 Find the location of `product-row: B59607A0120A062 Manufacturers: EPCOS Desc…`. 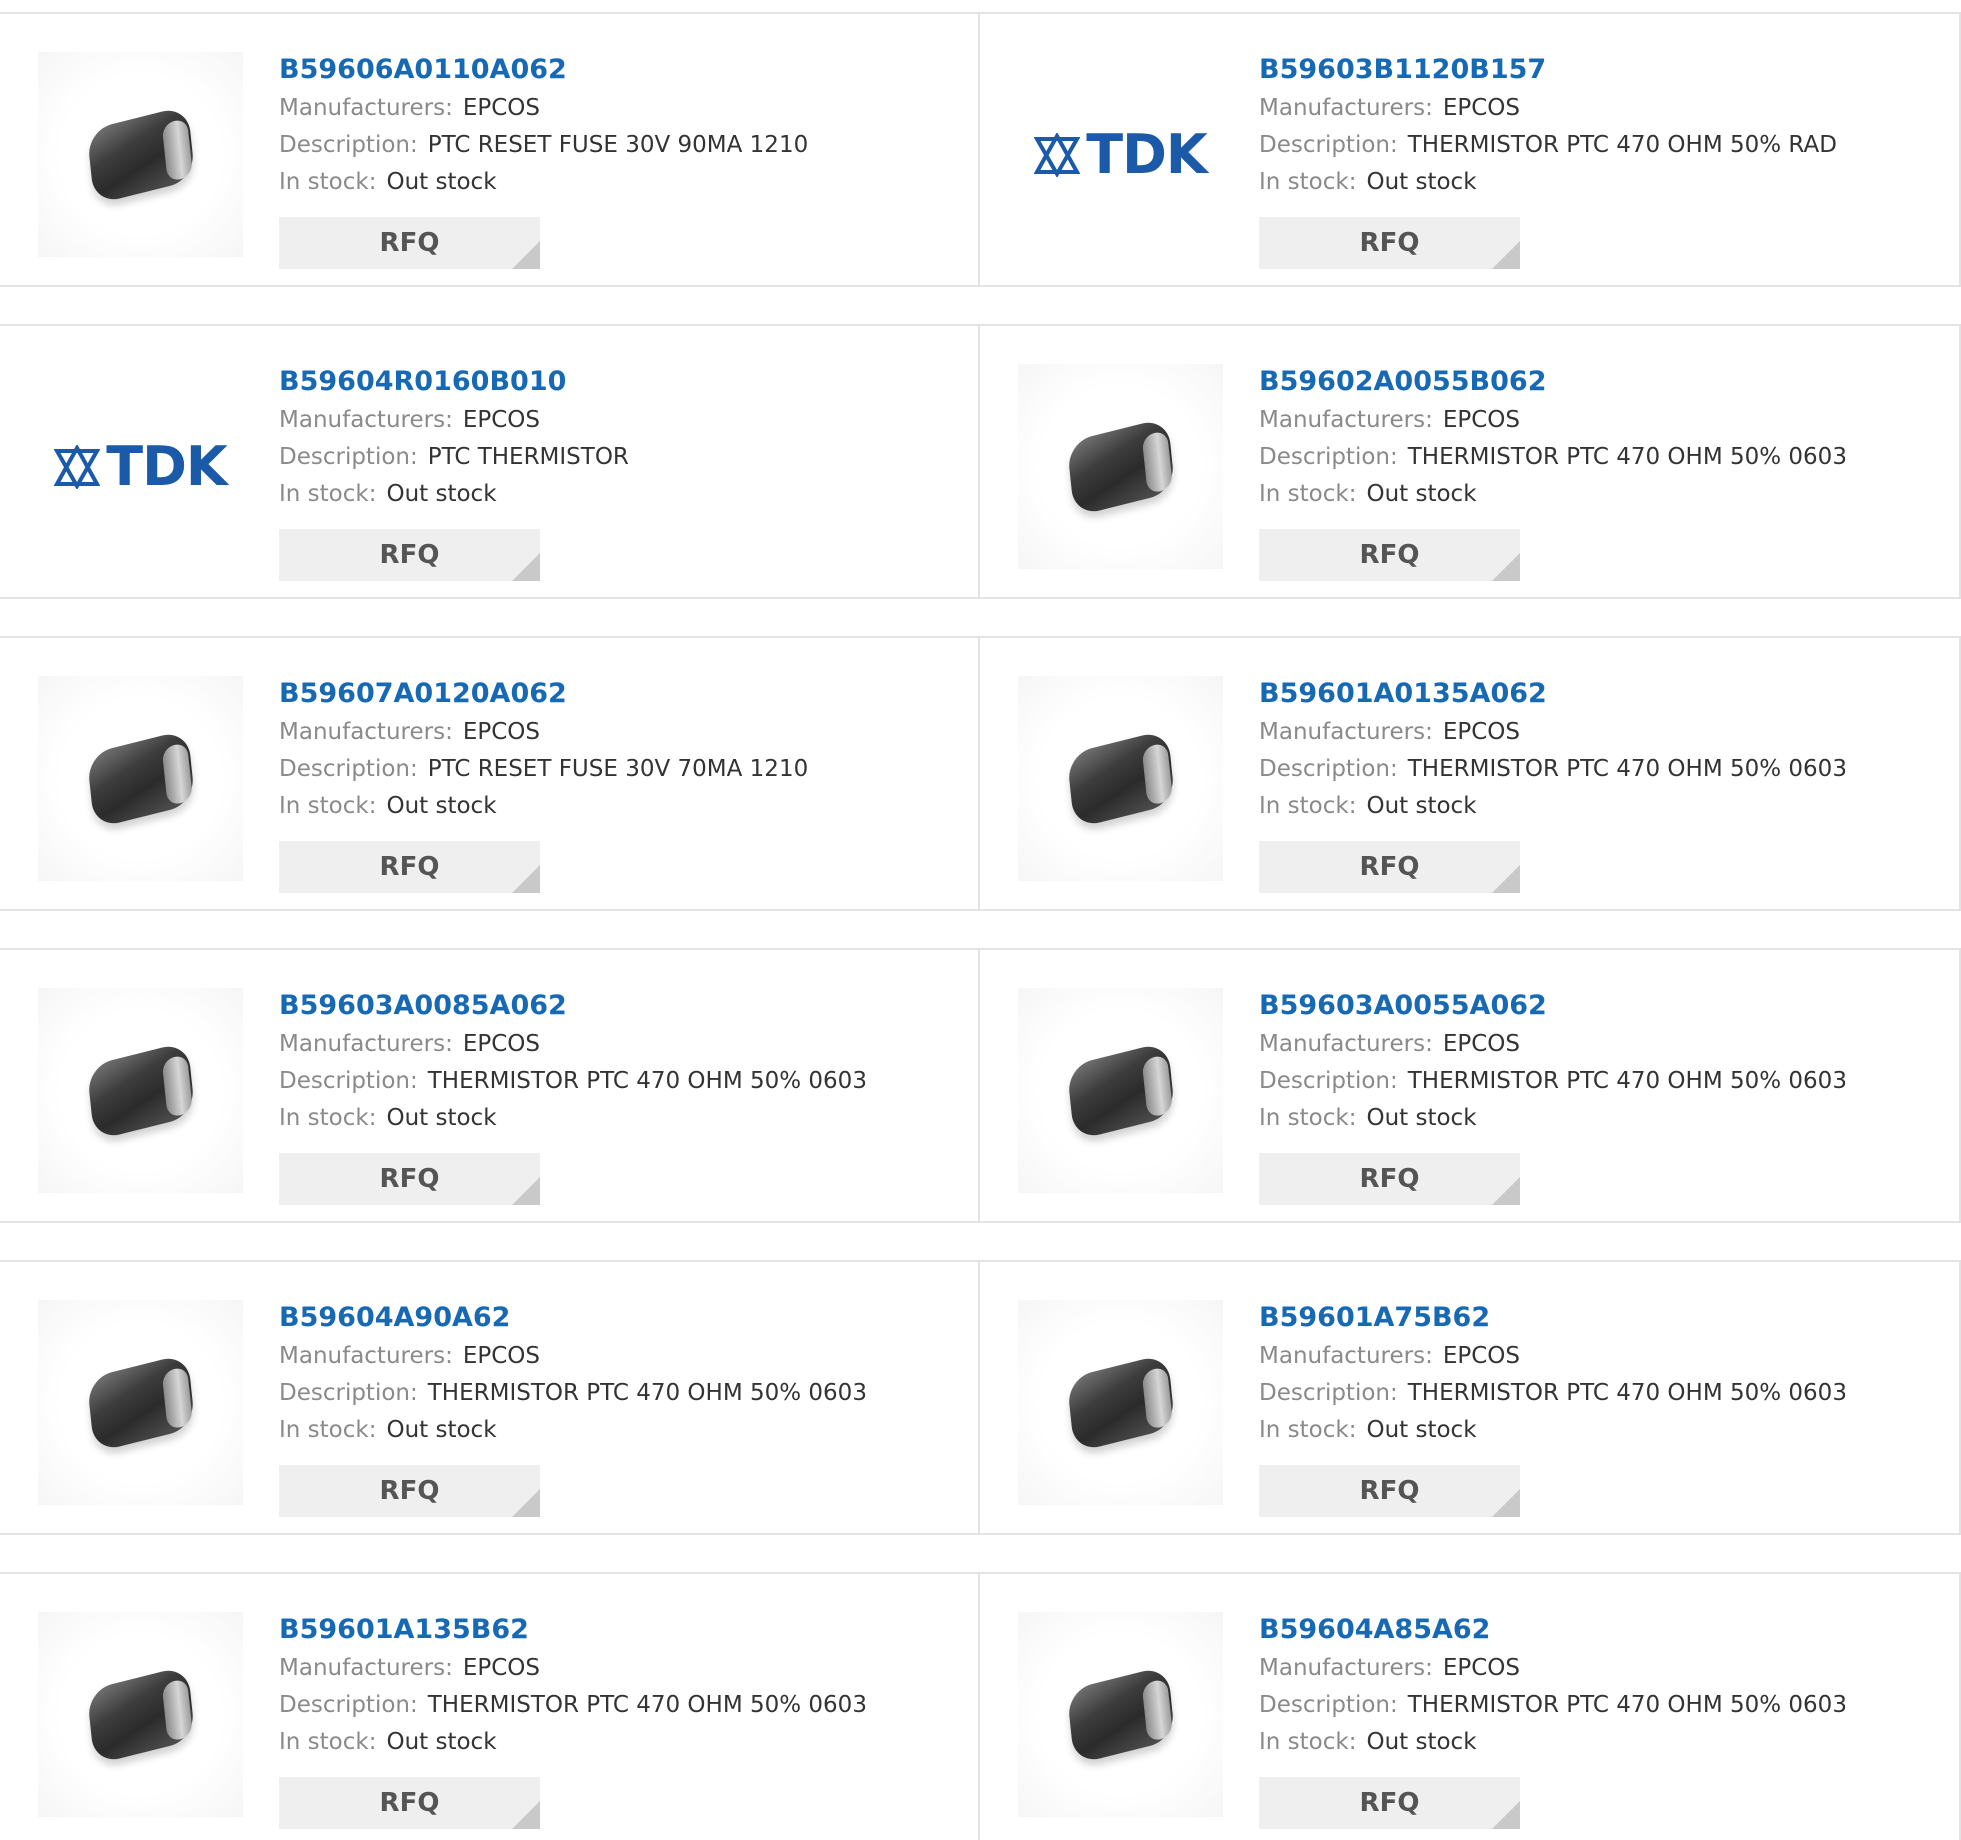

product-row: B59607A0120A062 Manufacturers: EPCOS Desc… is located at coordinates (980, 773).